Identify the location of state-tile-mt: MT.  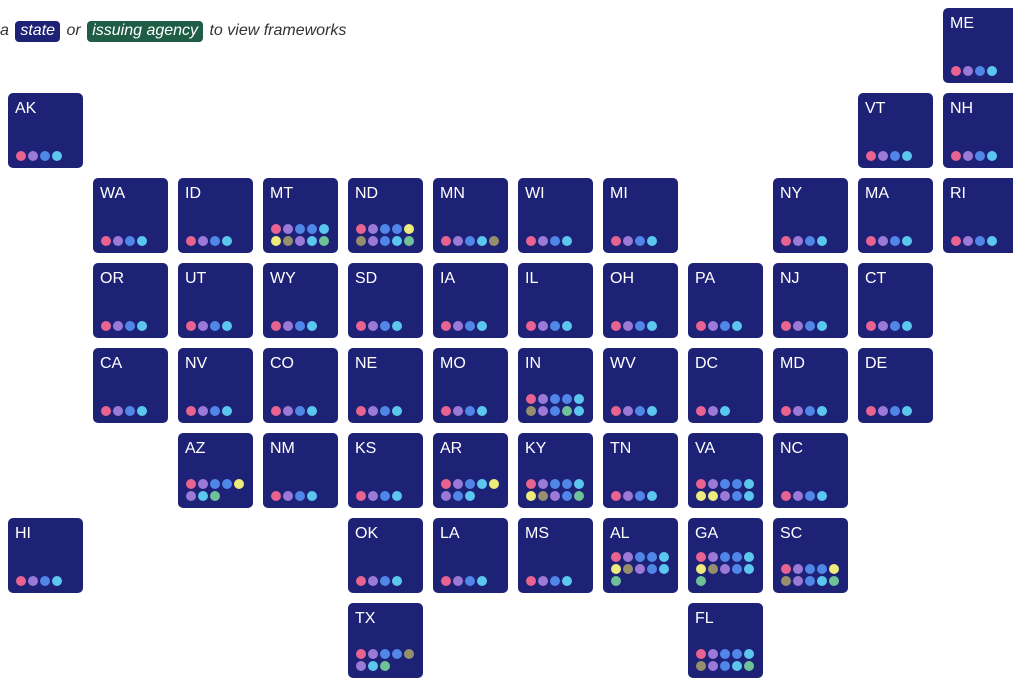
(300, 215).